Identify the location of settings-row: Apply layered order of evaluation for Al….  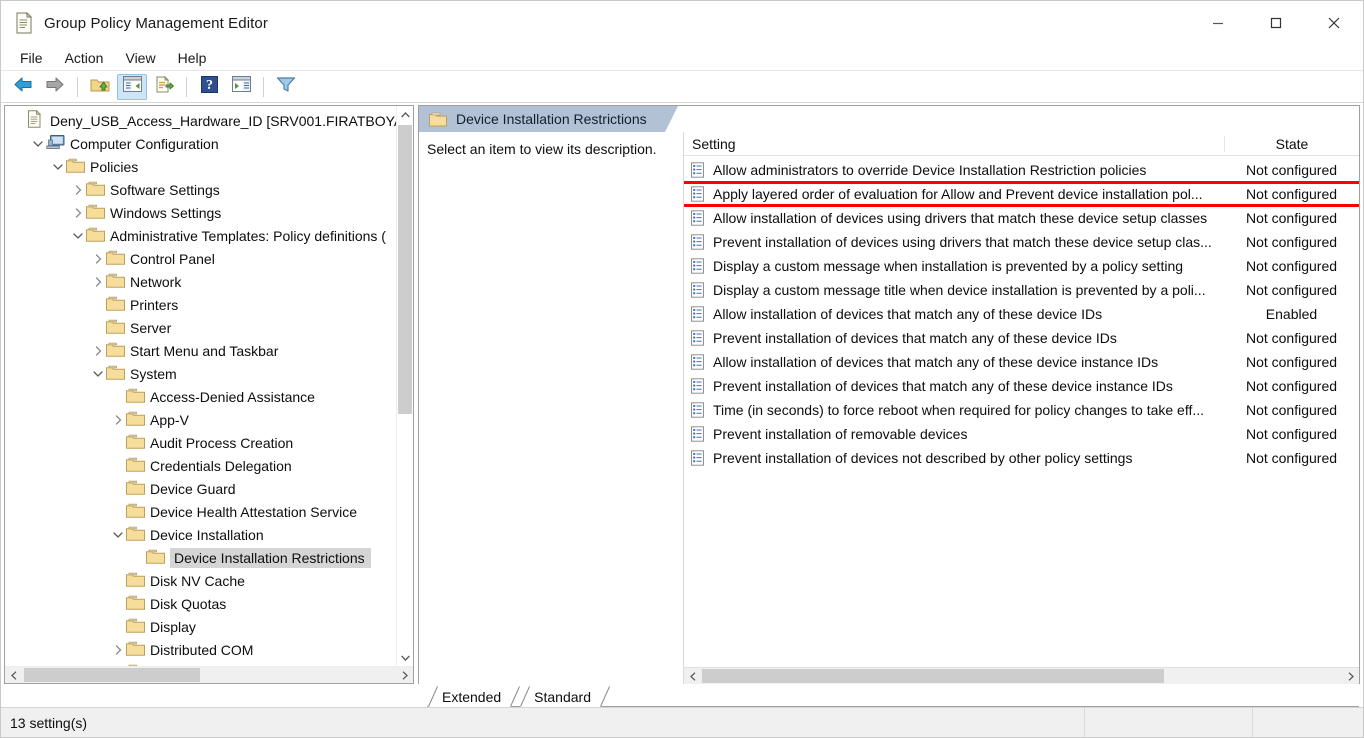
(1021, 194).